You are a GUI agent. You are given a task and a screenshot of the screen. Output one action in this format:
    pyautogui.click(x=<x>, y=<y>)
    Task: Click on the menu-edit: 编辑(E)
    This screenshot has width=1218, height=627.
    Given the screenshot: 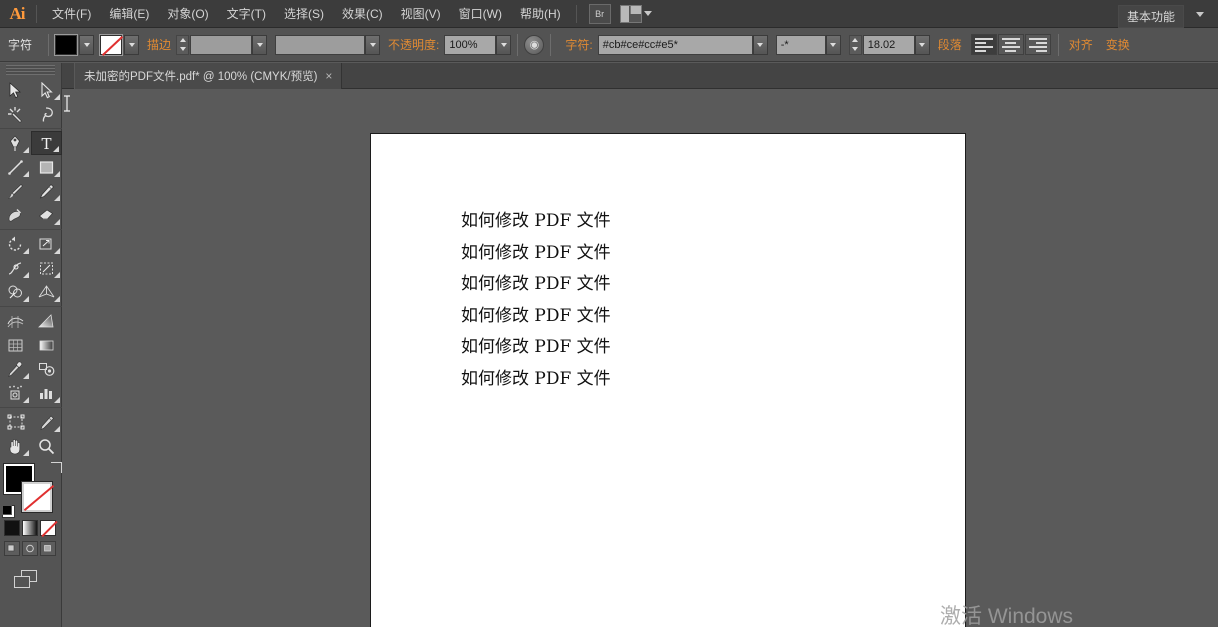 What is the action you would take?
    pyautogui.click(x=129, y=13)
    